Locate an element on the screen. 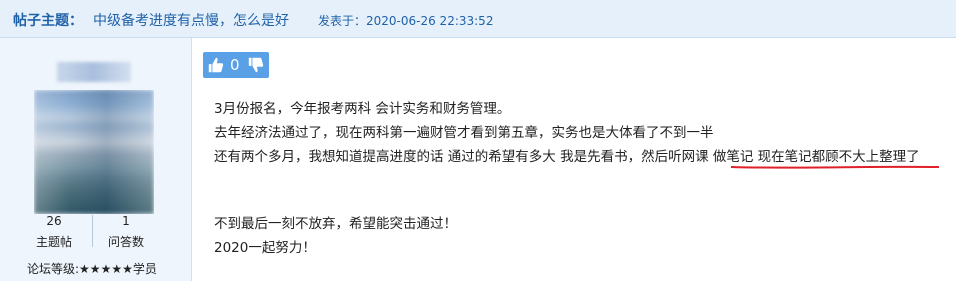  posted-timestamp: 发表于：2020-06-26 22:33:52 is located at coordinates (406, 21).